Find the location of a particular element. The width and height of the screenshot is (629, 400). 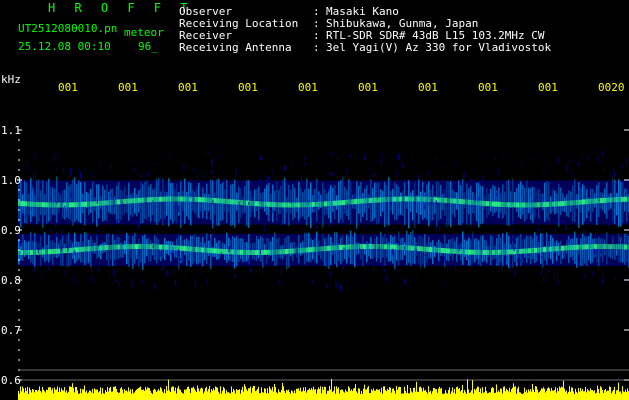

field-sep-observer: : is located at coordinates (316, 11).